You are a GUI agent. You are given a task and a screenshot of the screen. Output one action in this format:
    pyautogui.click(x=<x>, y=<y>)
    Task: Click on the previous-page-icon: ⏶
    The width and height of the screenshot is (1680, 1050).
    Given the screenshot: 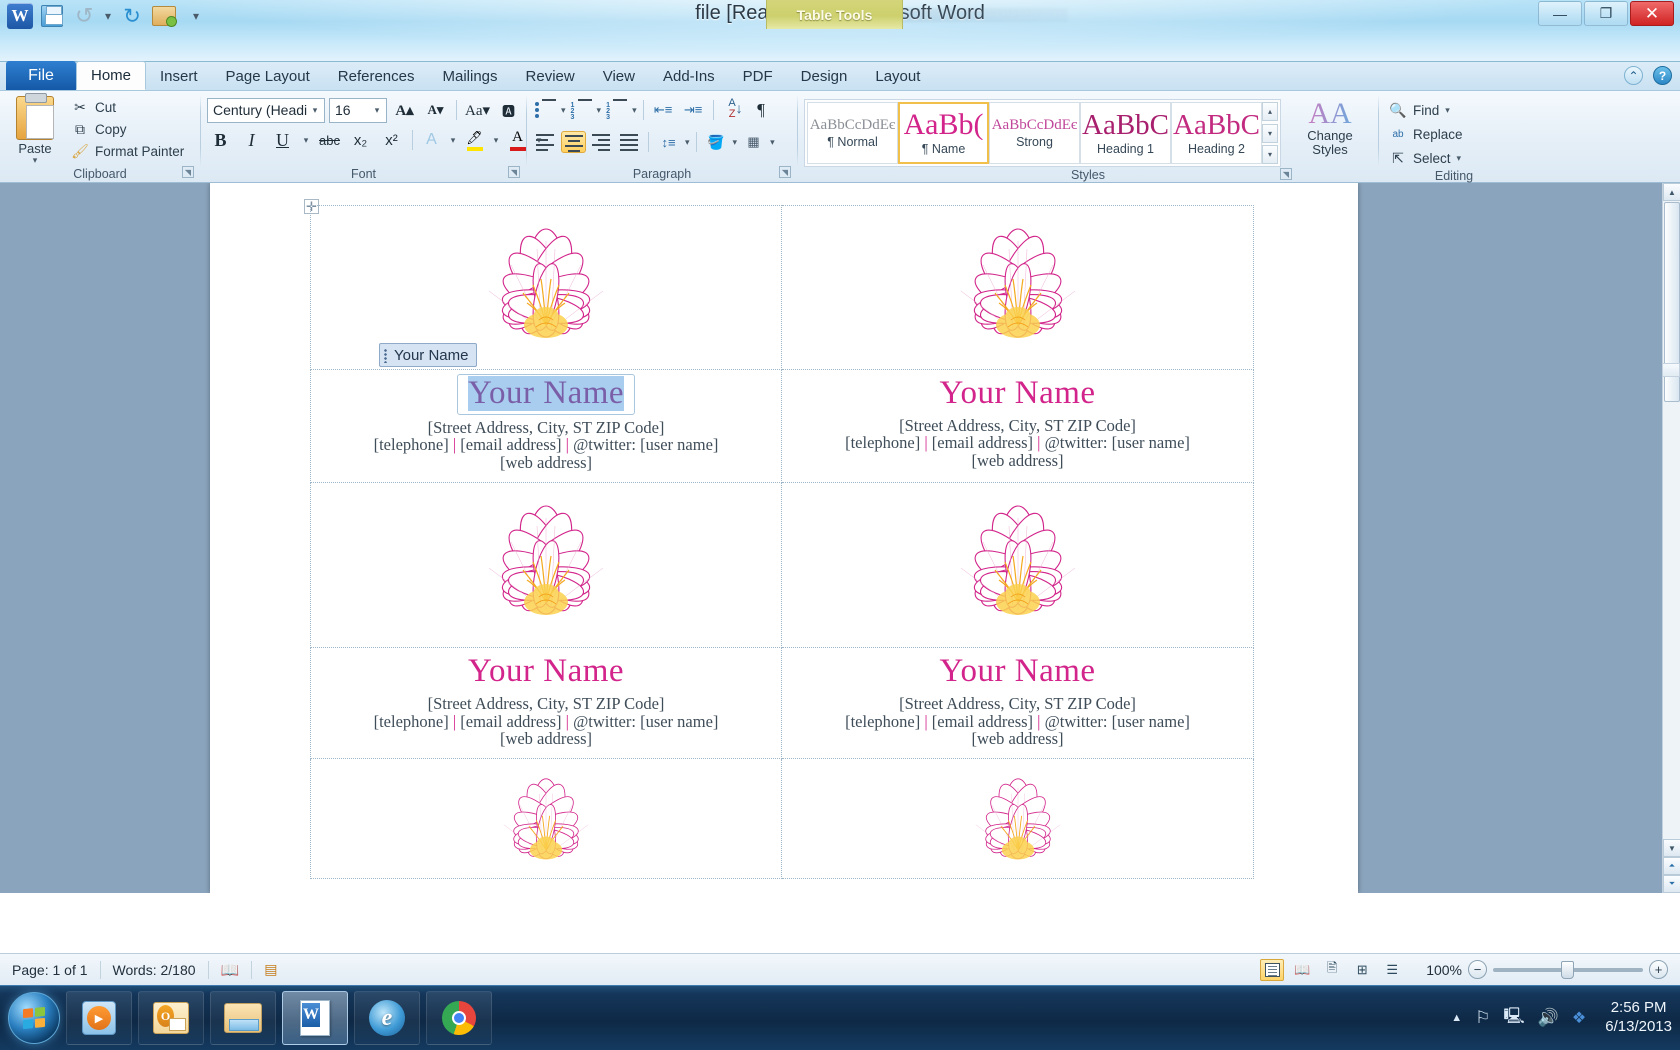 What is the action you would take?
    pyautogui.click(x=1671, y=866)
    